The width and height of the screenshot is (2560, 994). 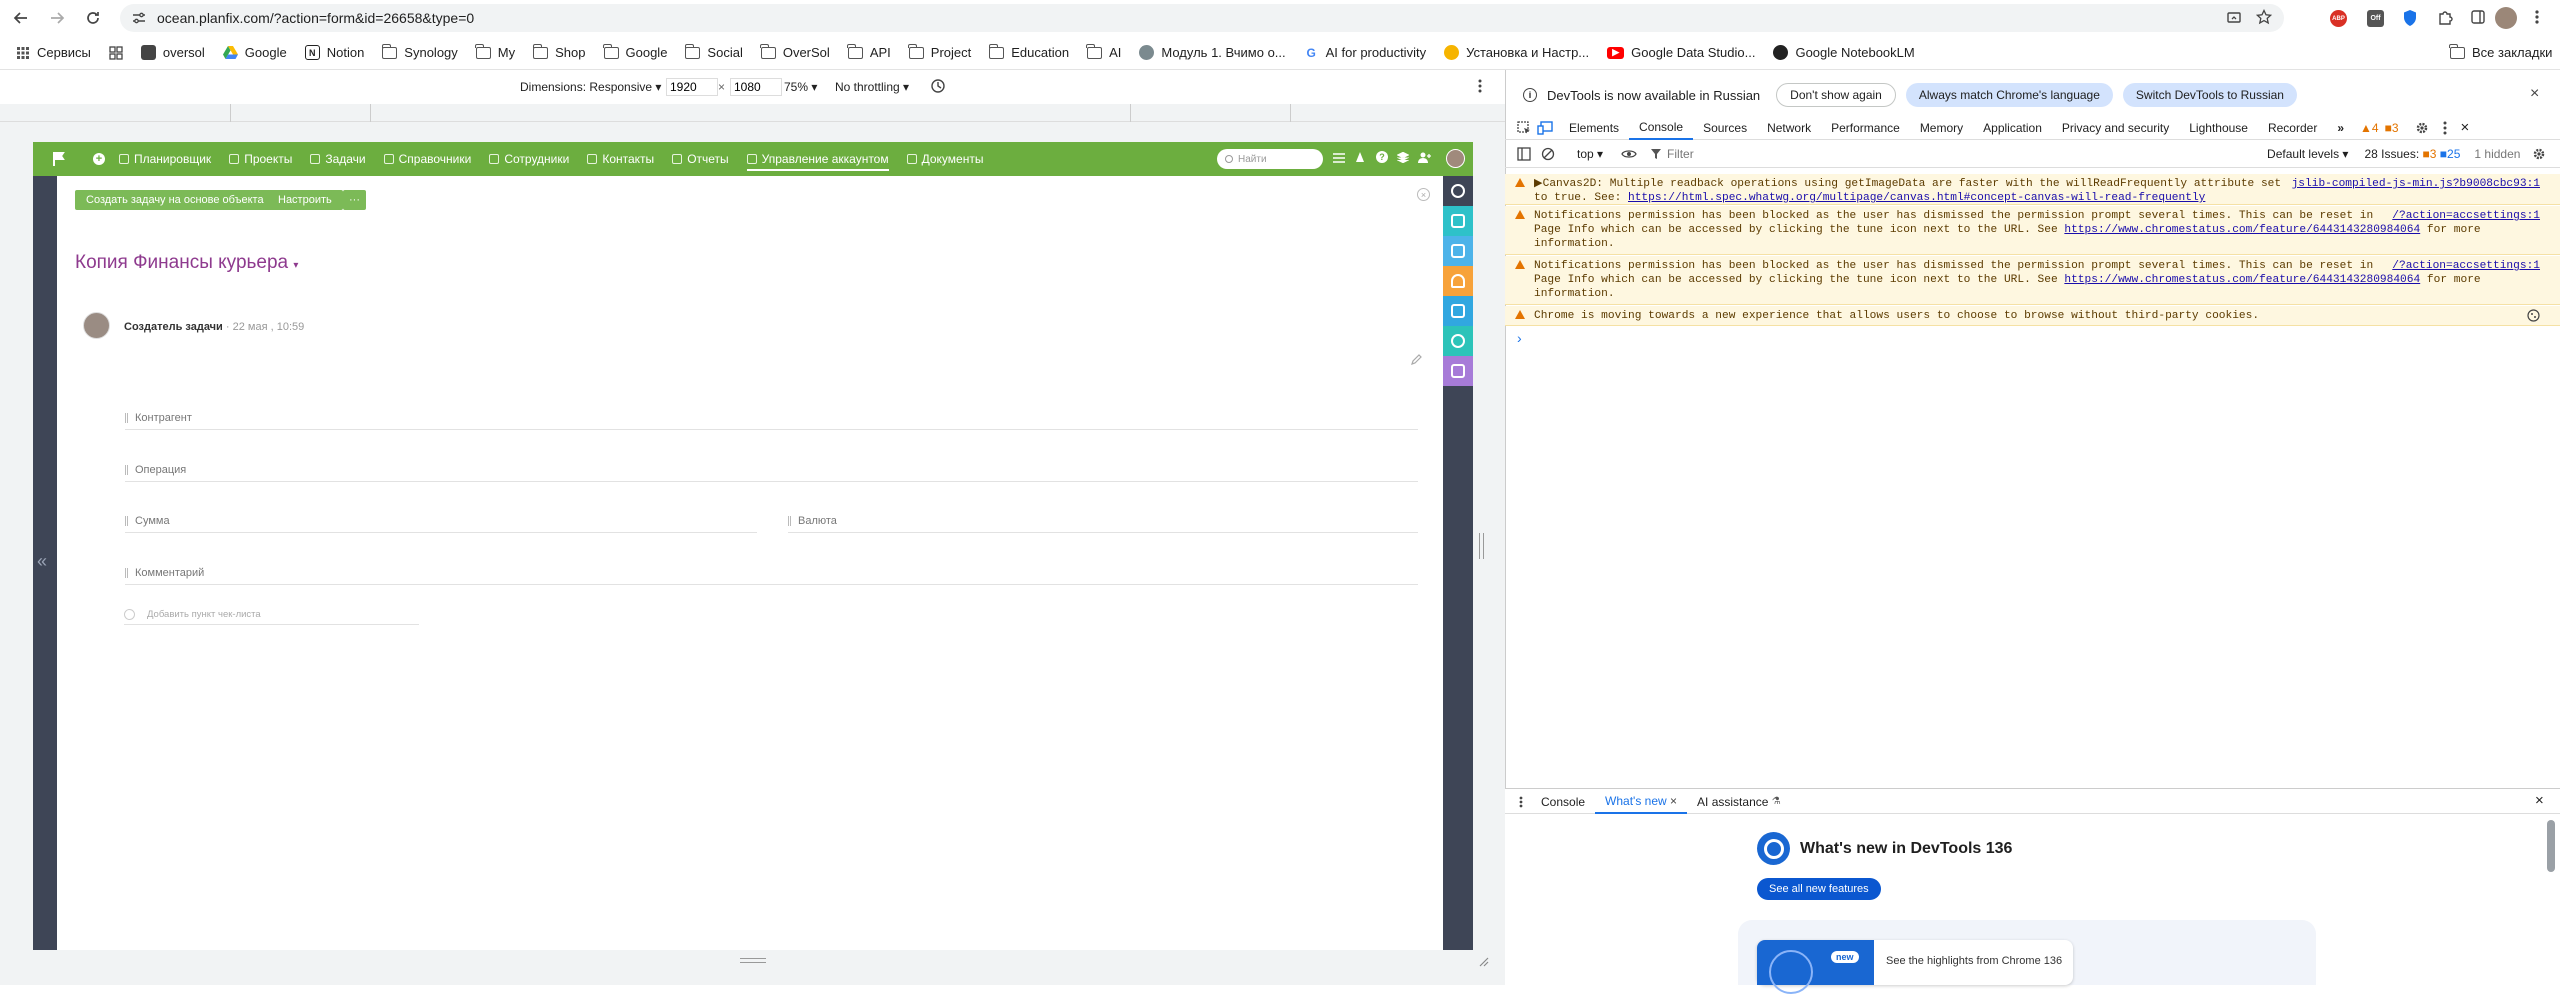 I want to click on bookmark-google-drive: Google, so click(x=254, y=52).